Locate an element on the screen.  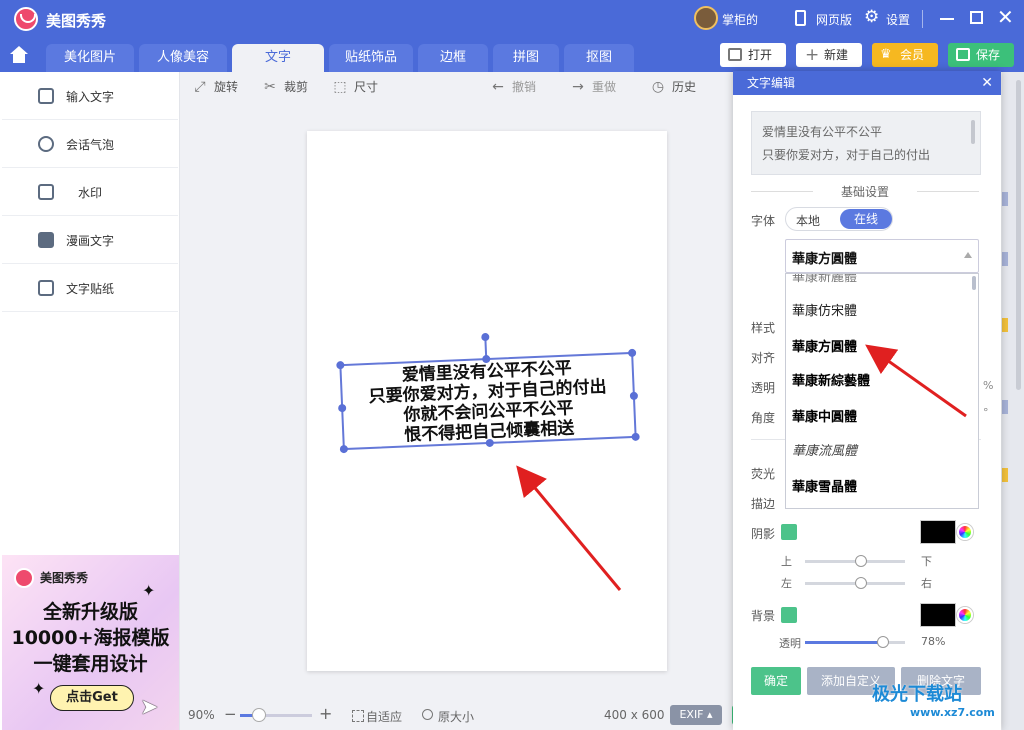
left-item-watermark: 水印 is located at coordinates (90, 192).